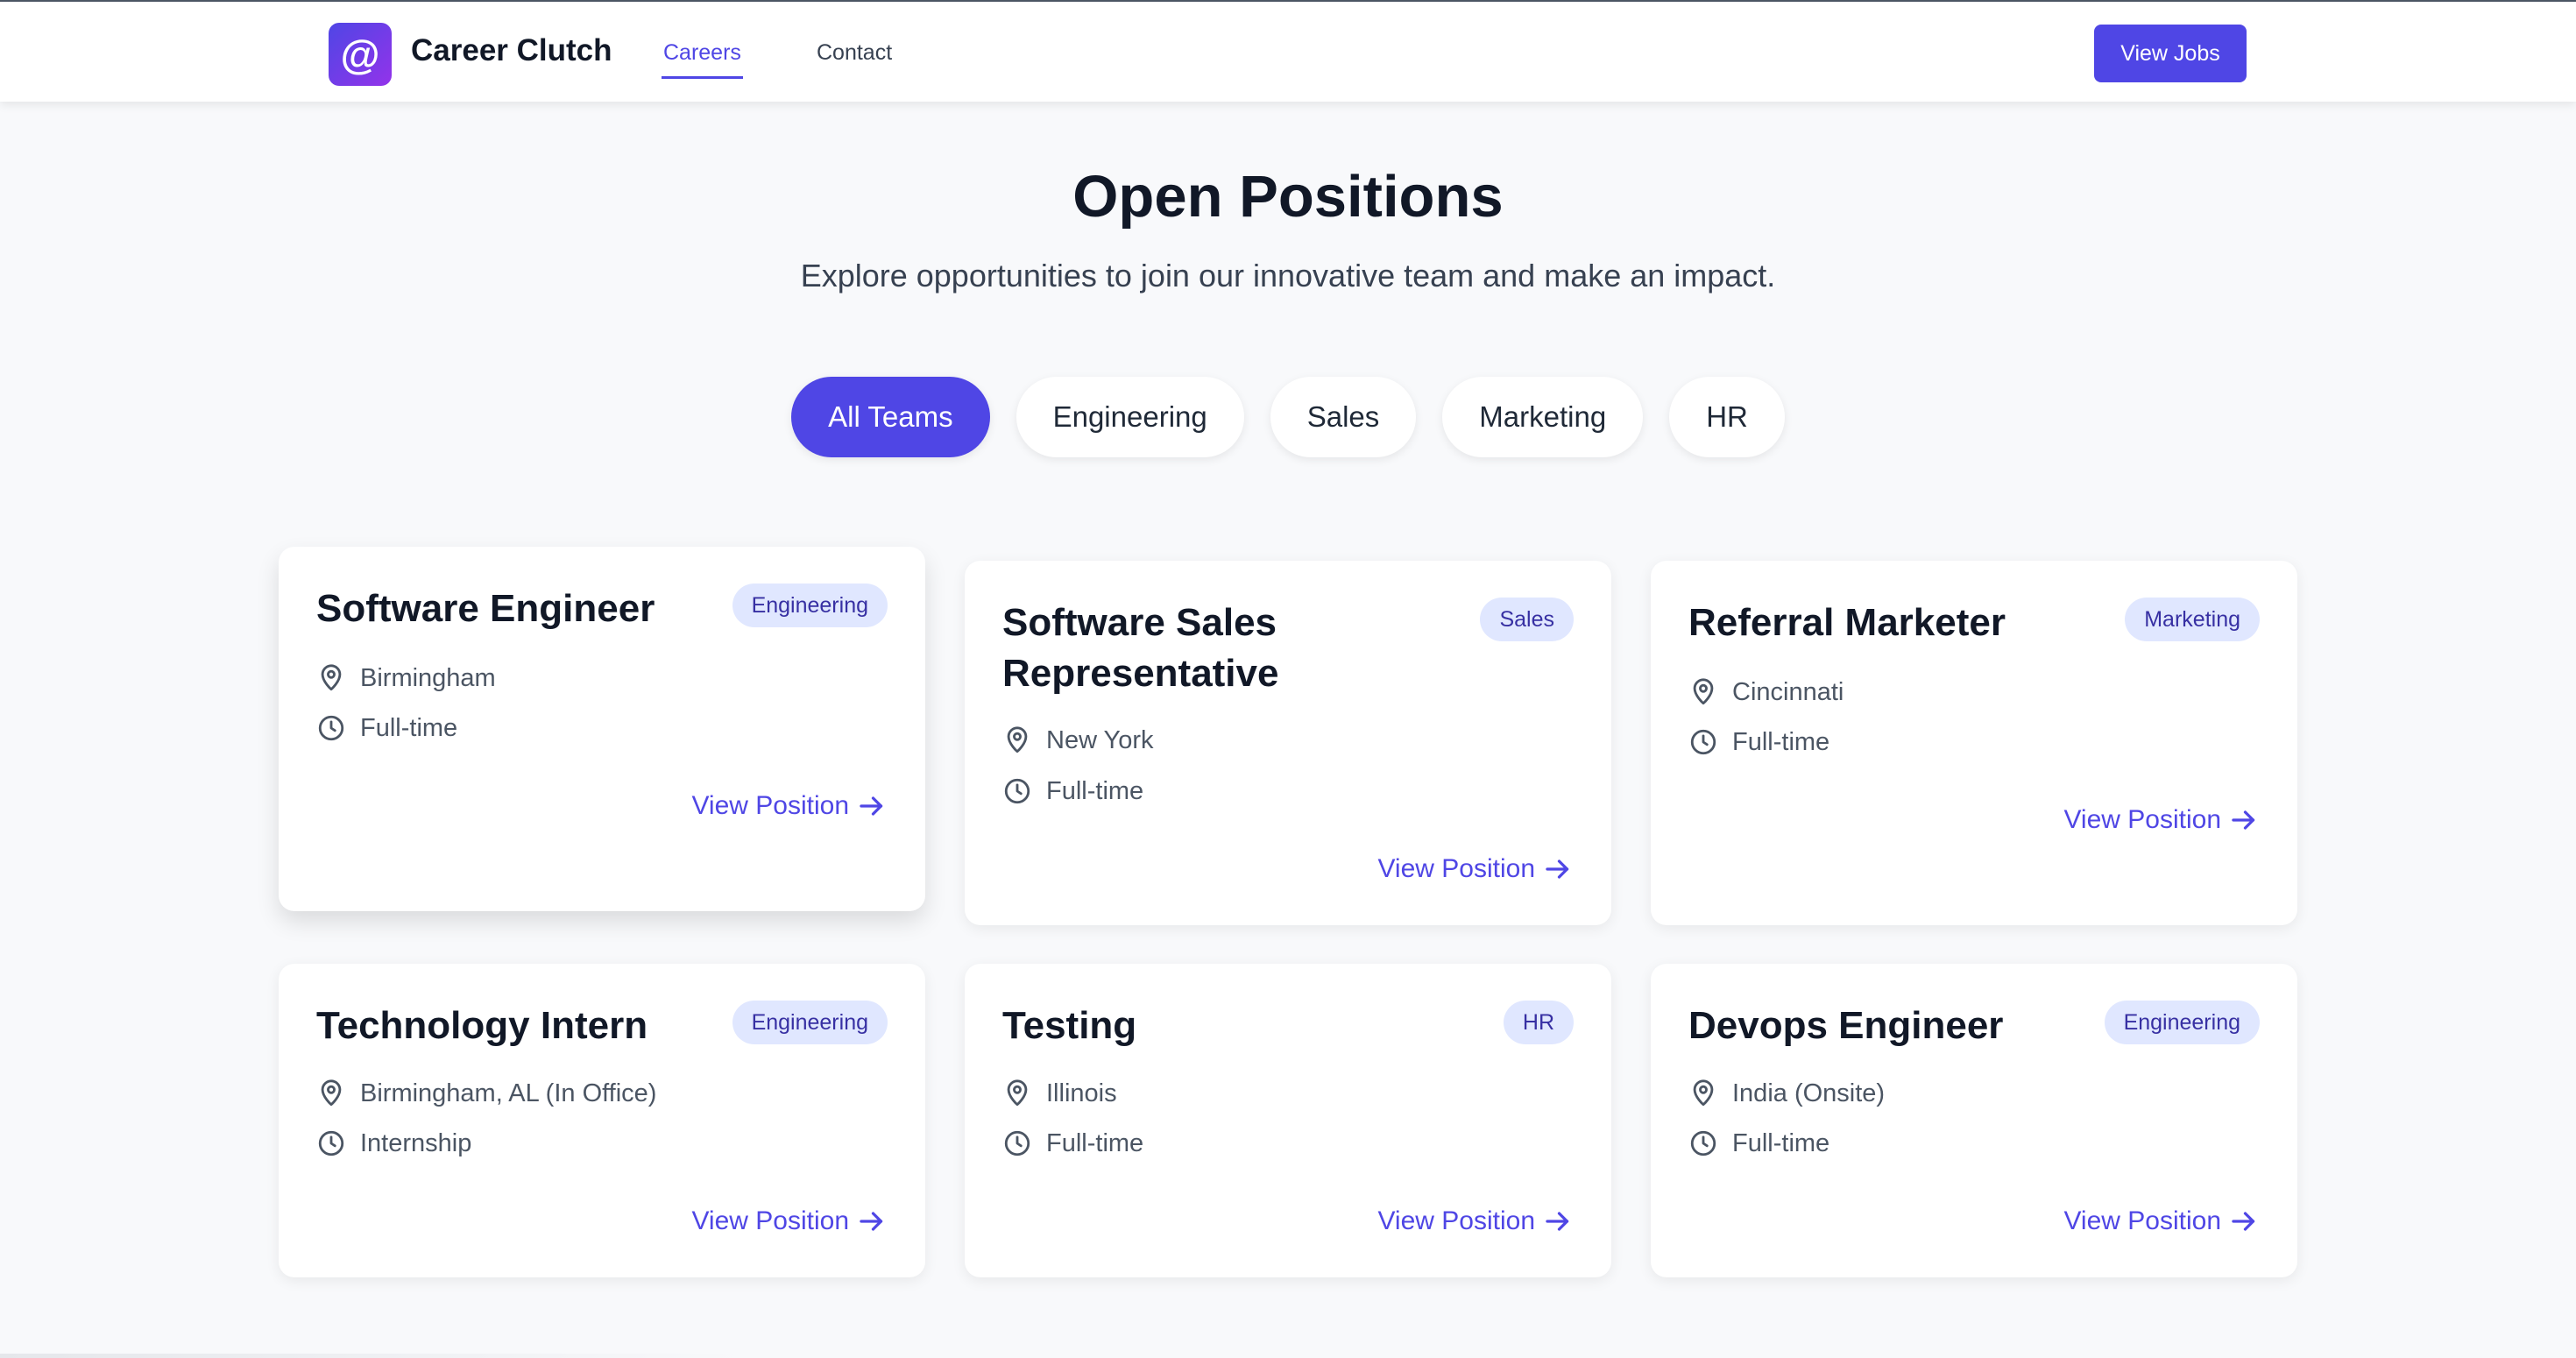 Image resolution: width=2576 pixels, height=1358 pixels. I want to click on job-location-text: New York, so click(1100, 739).